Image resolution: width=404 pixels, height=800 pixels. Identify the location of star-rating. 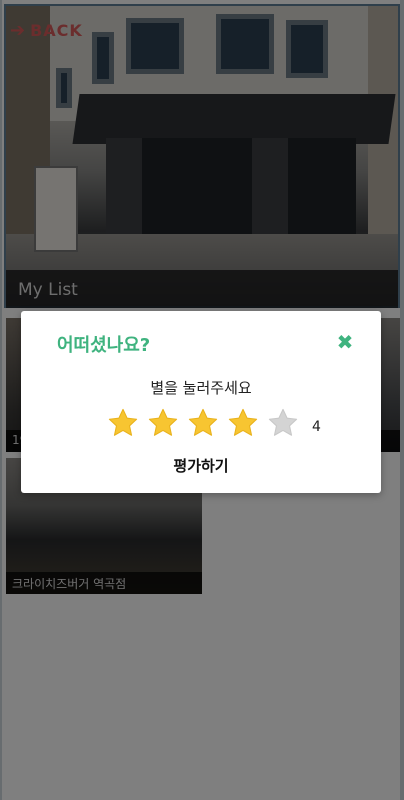
(203, 425).